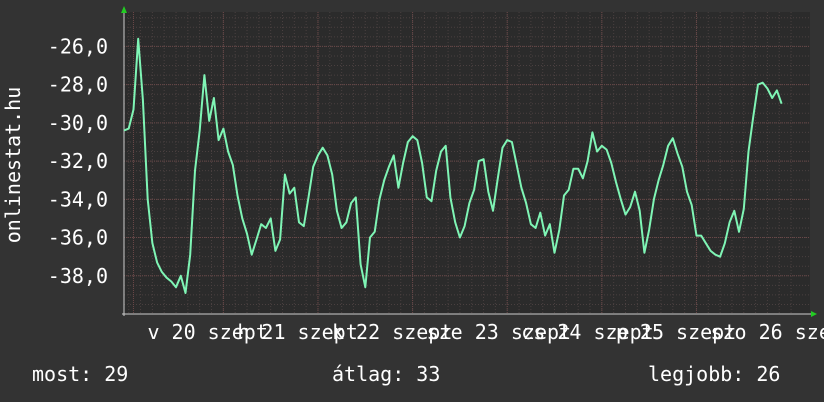  What do you see at coordinates (767, 332) in the screenshot?
I see `x-tick-label: szo 26 szept` at bounding box center [767, 332].